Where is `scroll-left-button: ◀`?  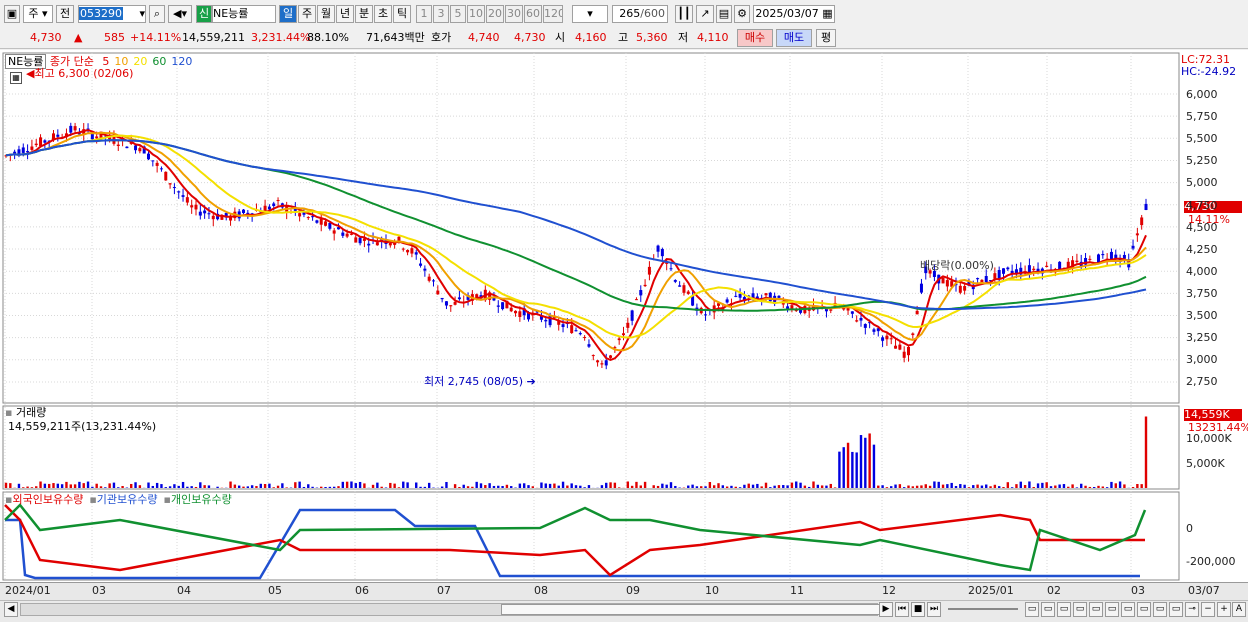 scroll-left-button: ◀ is located at coordinates (11, 609).